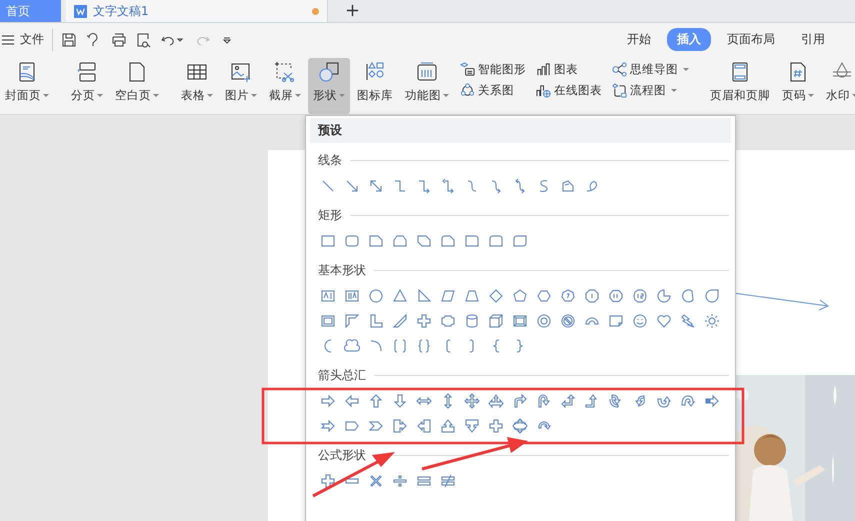 The width and height of the screenshot is (855, 521). What do you see at coordinates (712, 400) in the screenshot?
I see `striped-right-arrow-icon` at bounding box center [712, 400].